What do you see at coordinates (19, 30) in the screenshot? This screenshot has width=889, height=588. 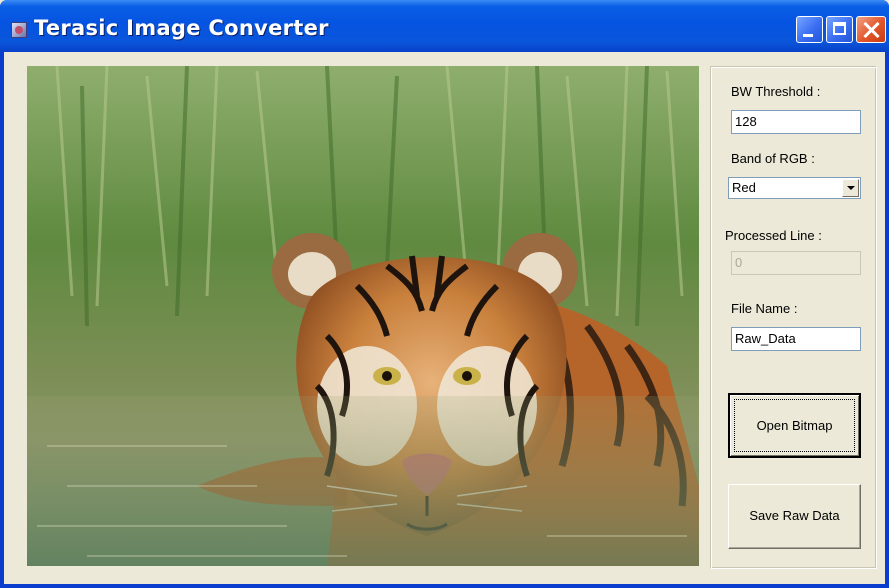 I see `app-icon` at bounding box center [19, 30].